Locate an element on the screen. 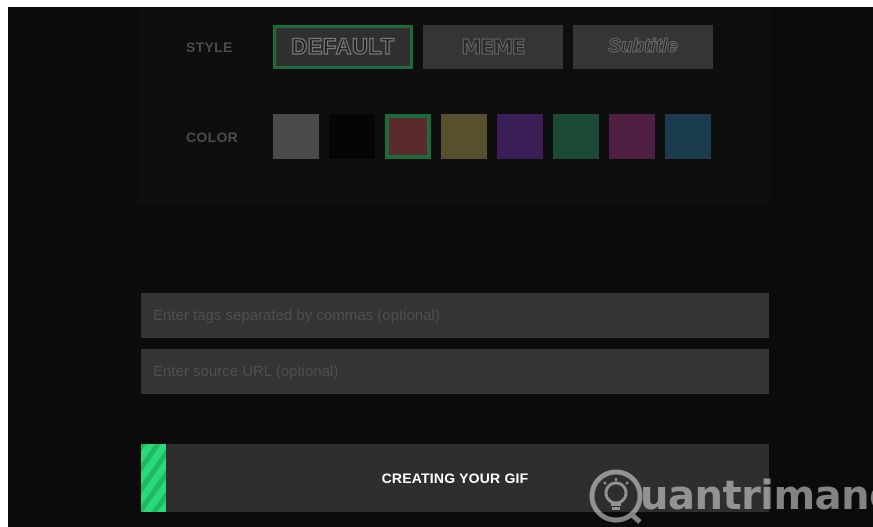 Image resolution: width=873 pixels, height=527 pixels. watermark: uantrimang is located at coordinates (730, 496).